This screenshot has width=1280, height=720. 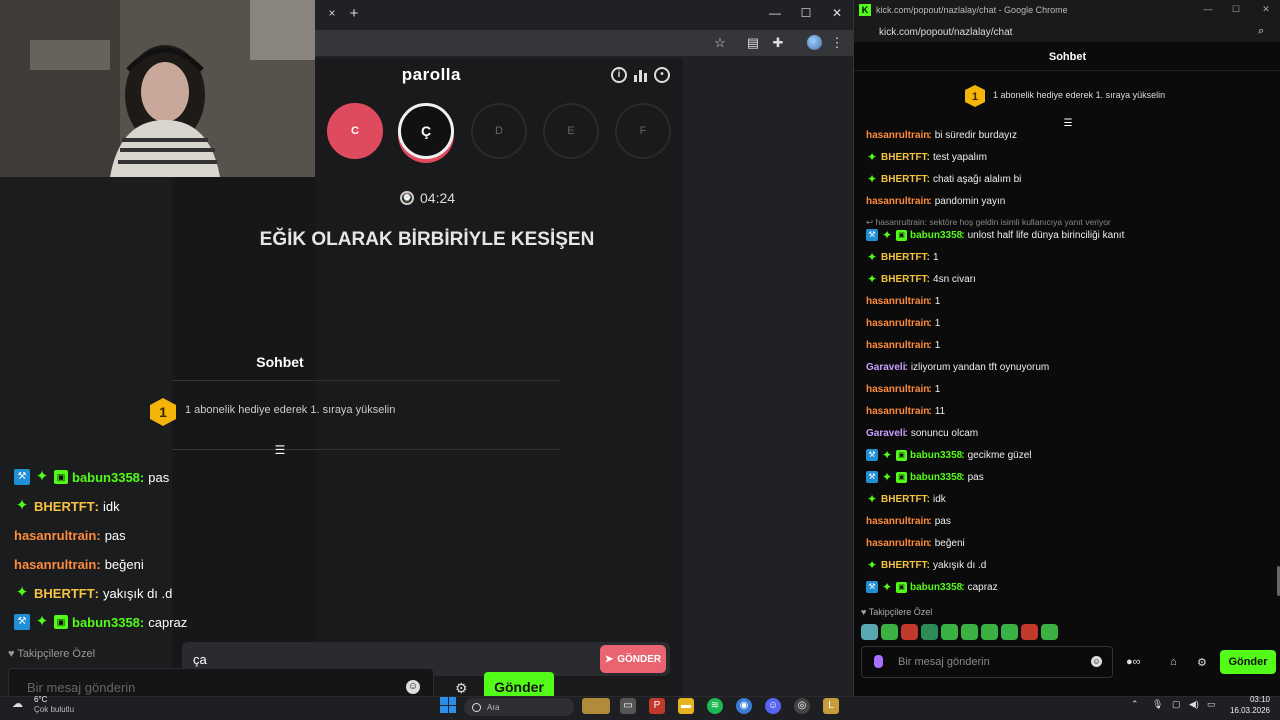 I want to click on account-icon: •, so click(x=662, y=75).